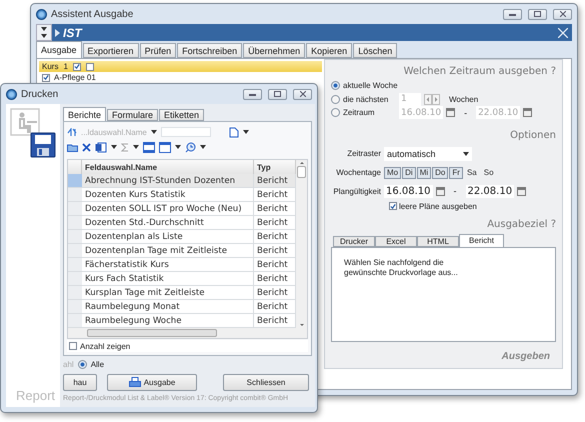 Image resolution: width=585 pixels, height=422 pixels. I want to click on table-cell: Raumbelegung Monat, so click(168, 307).